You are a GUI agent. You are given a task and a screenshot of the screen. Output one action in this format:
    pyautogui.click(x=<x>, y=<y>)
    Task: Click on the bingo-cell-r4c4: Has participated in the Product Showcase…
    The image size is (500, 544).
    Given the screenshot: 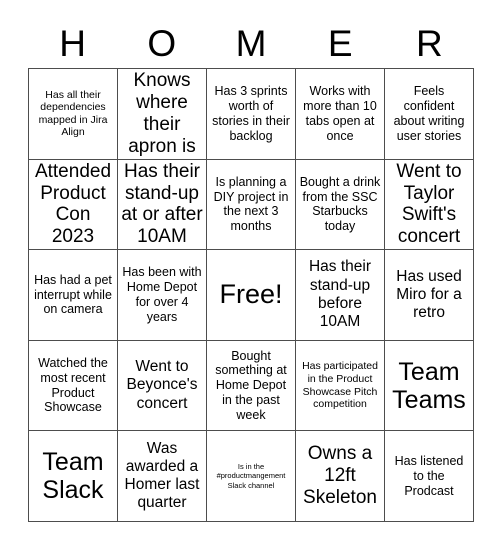 What is the action you would take?
    pyautogui.click(x=340, y=386)
    